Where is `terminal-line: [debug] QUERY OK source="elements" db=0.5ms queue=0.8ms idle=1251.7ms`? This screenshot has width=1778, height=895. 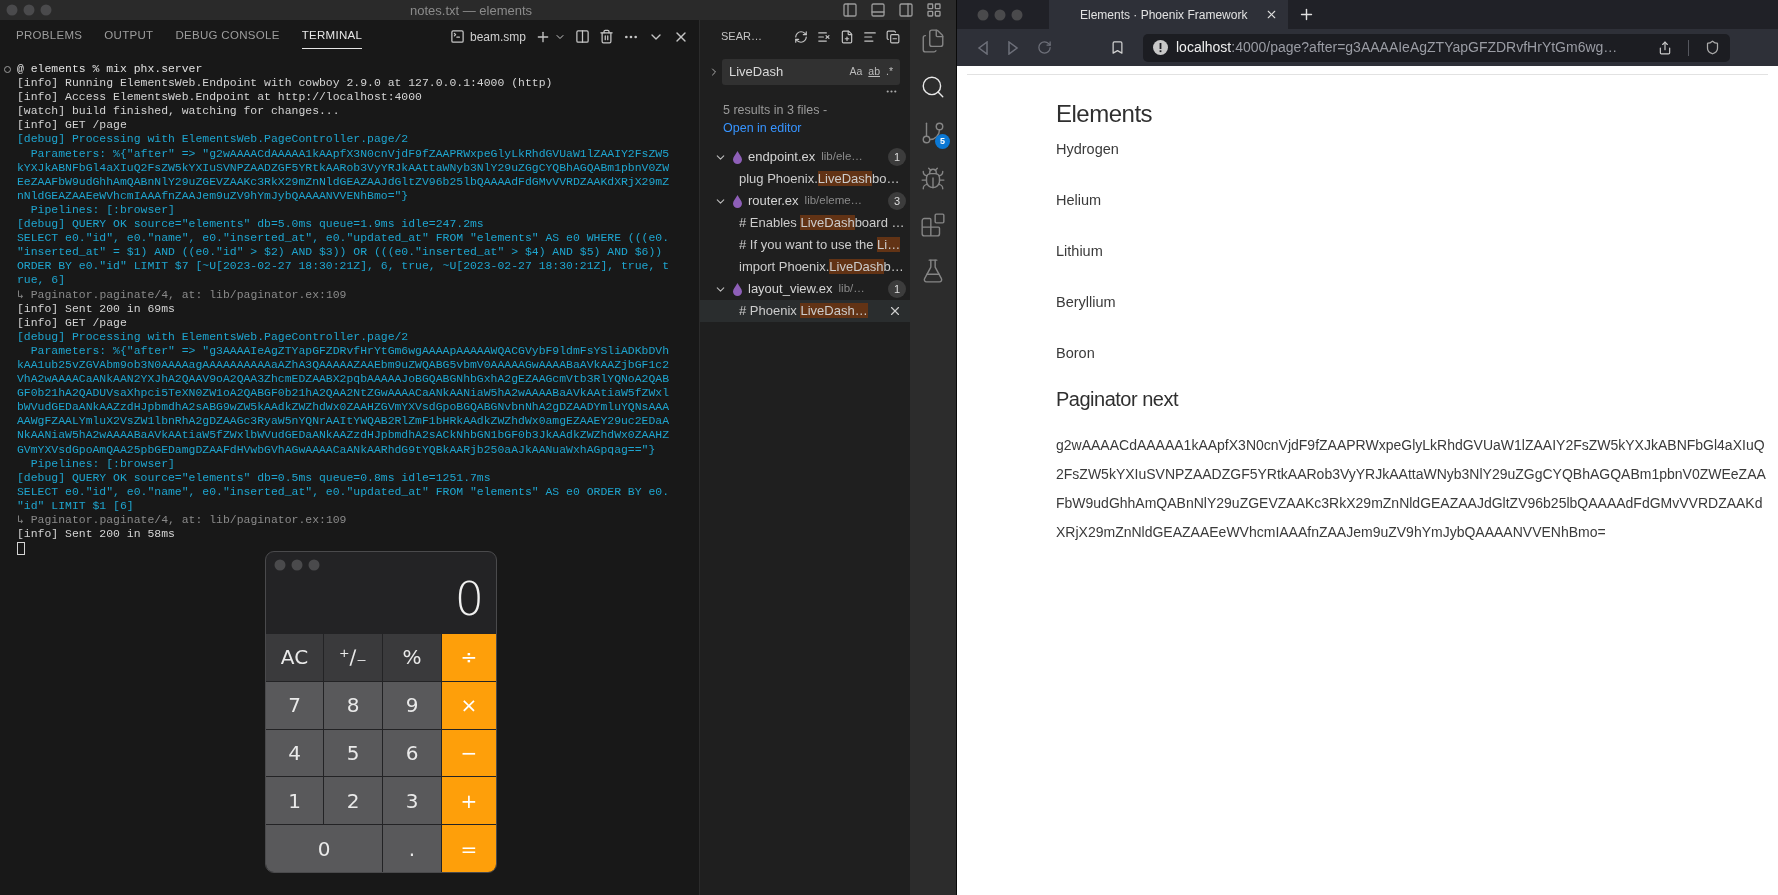 terminal-line: [debug] QUERY OK source="elements" db=0.5ms queue=0.8ms idle=1251.7ms is located at coordinates (254, 477).